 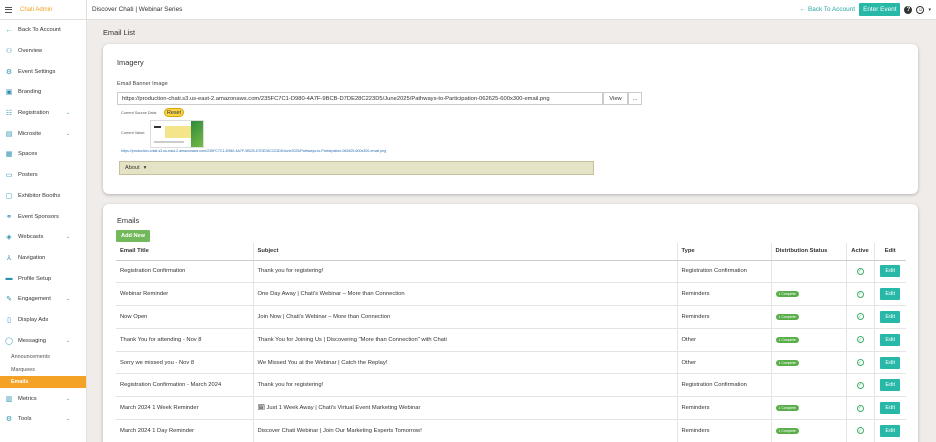 What do you see at coordinates (43, 154) in the screenshot?
I see `sidebar-item-spaces: ▦ Spaces` at bounding box center [43, 154].